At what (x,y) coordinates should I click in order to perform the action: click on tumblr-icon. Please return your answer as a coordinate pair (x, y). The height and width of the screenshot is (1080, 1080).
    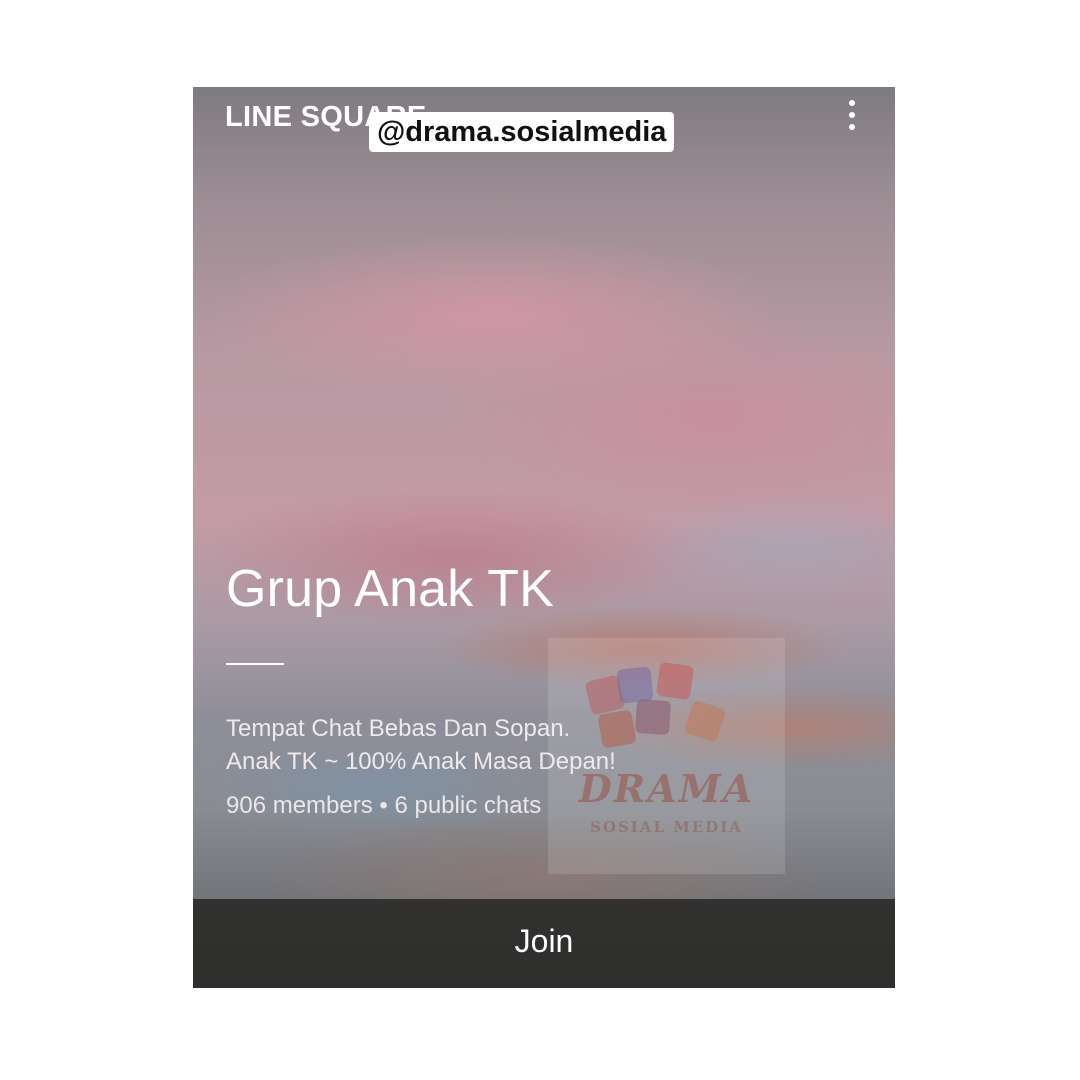
    Looking at the image, I should click on (653, 717).